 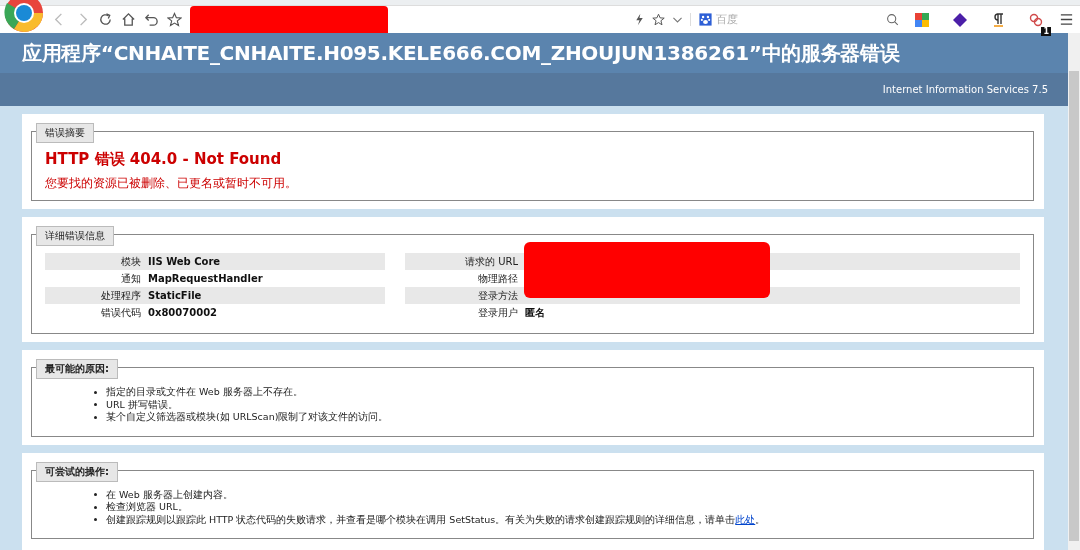 I want to click on list-item-text: 检查浏览器 URL。, so click(x=147, y=507).